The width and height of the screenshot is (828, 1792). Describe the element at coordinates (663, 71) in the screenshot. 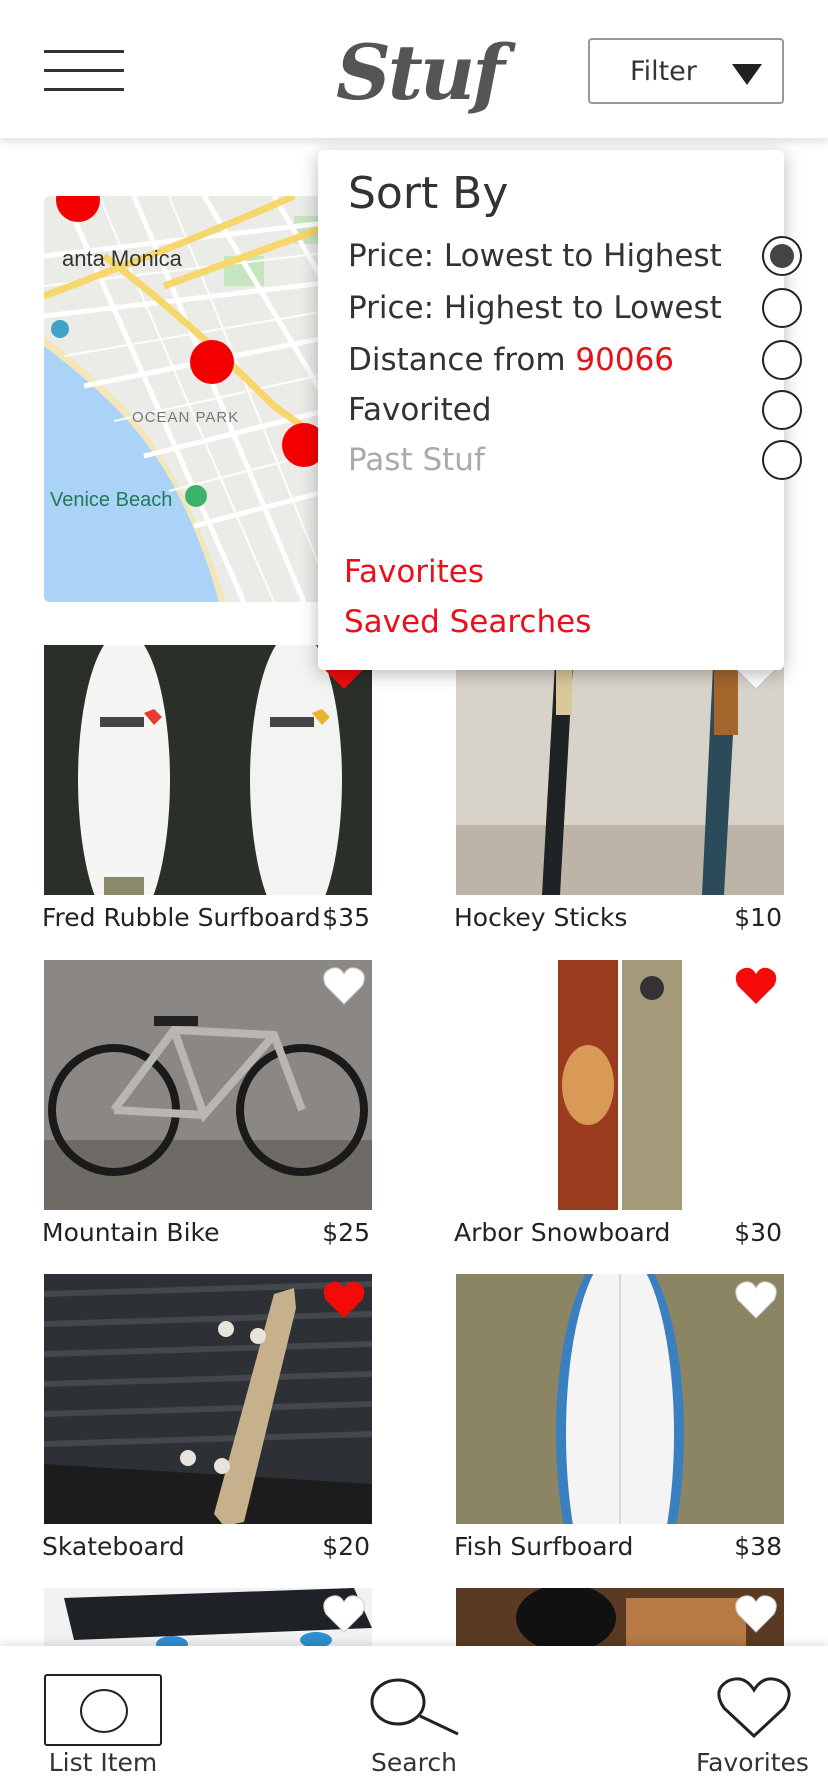

I see `filter-button-label: Filter` at that location.